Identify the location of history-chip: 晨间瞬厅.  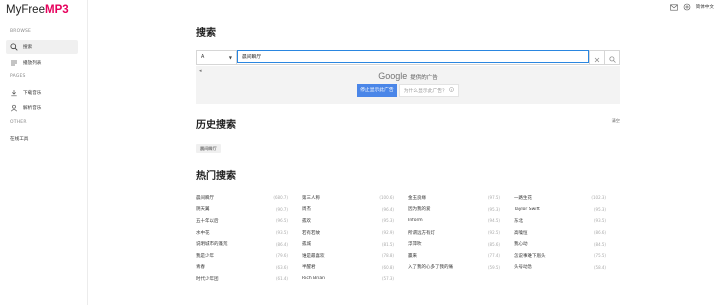
(208, 148).